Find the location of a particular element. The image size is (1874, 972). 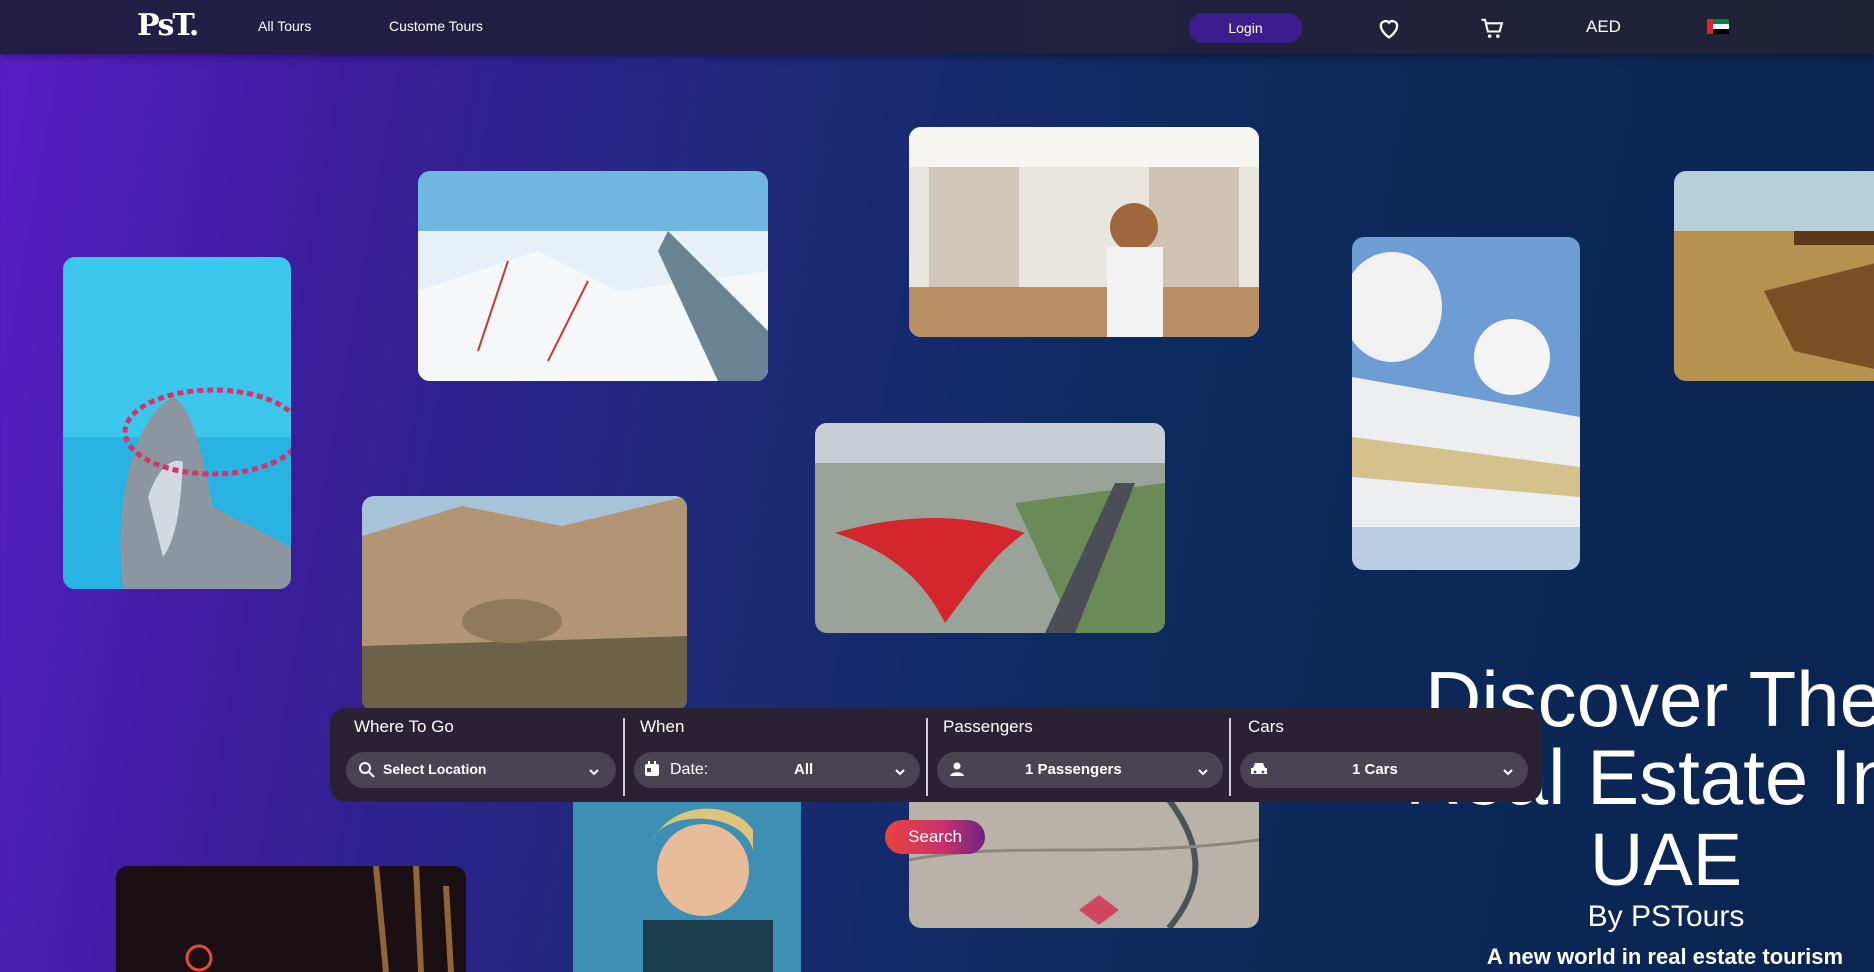

person-icon is located at coordinates (957, 771).